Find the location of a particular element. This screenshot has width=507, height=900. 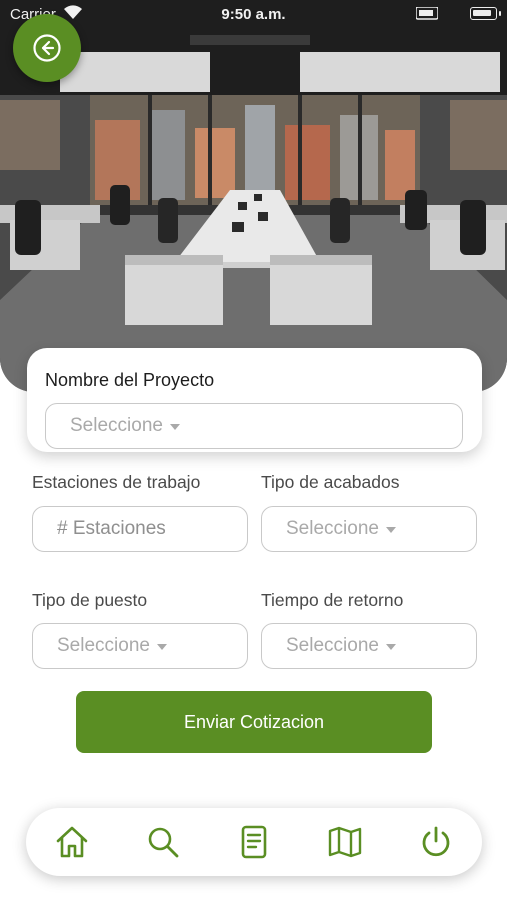

tab-map is located at coordinates (345, 842).